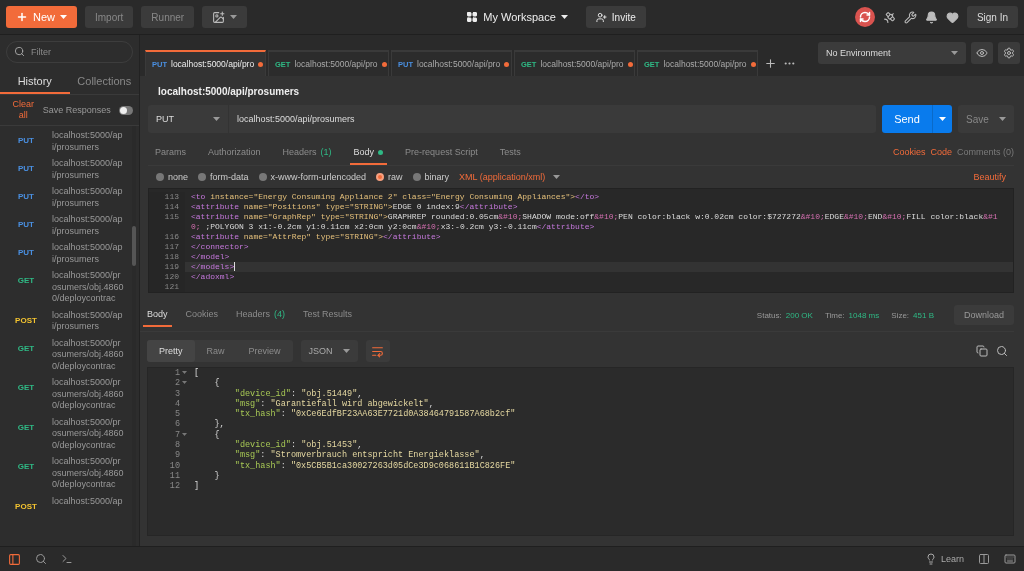 The image size is (1024, 571). What do you see at coordinates (64, 503) in the screenshot?
I see `history-item: POST localhost:5000/ap` at bounding box center [64, 503].